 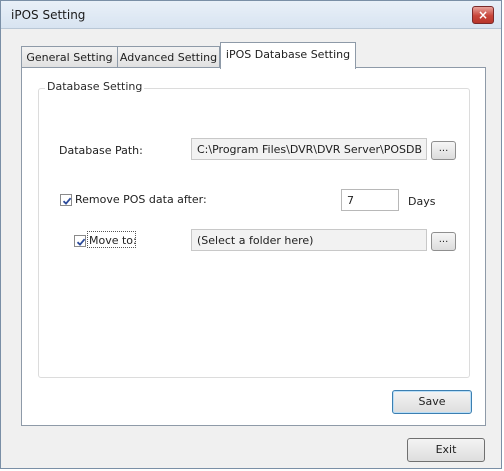 I want to click on move-to-folder-placeholder: (Select a folder here), so click(x=255, y=240).